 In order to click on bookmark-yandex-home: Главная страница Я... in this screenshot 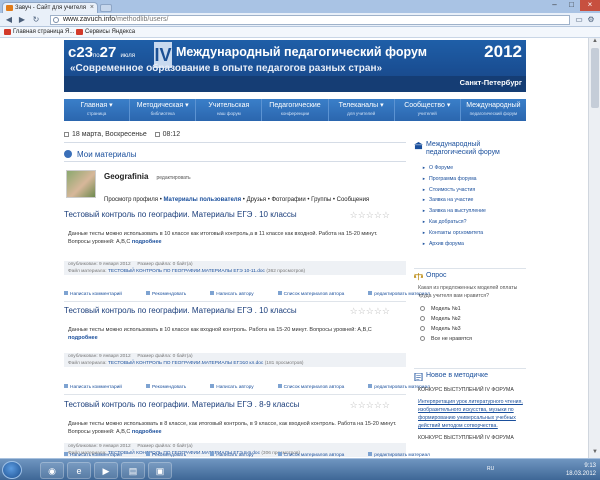, I will do `click(39, 32)`.